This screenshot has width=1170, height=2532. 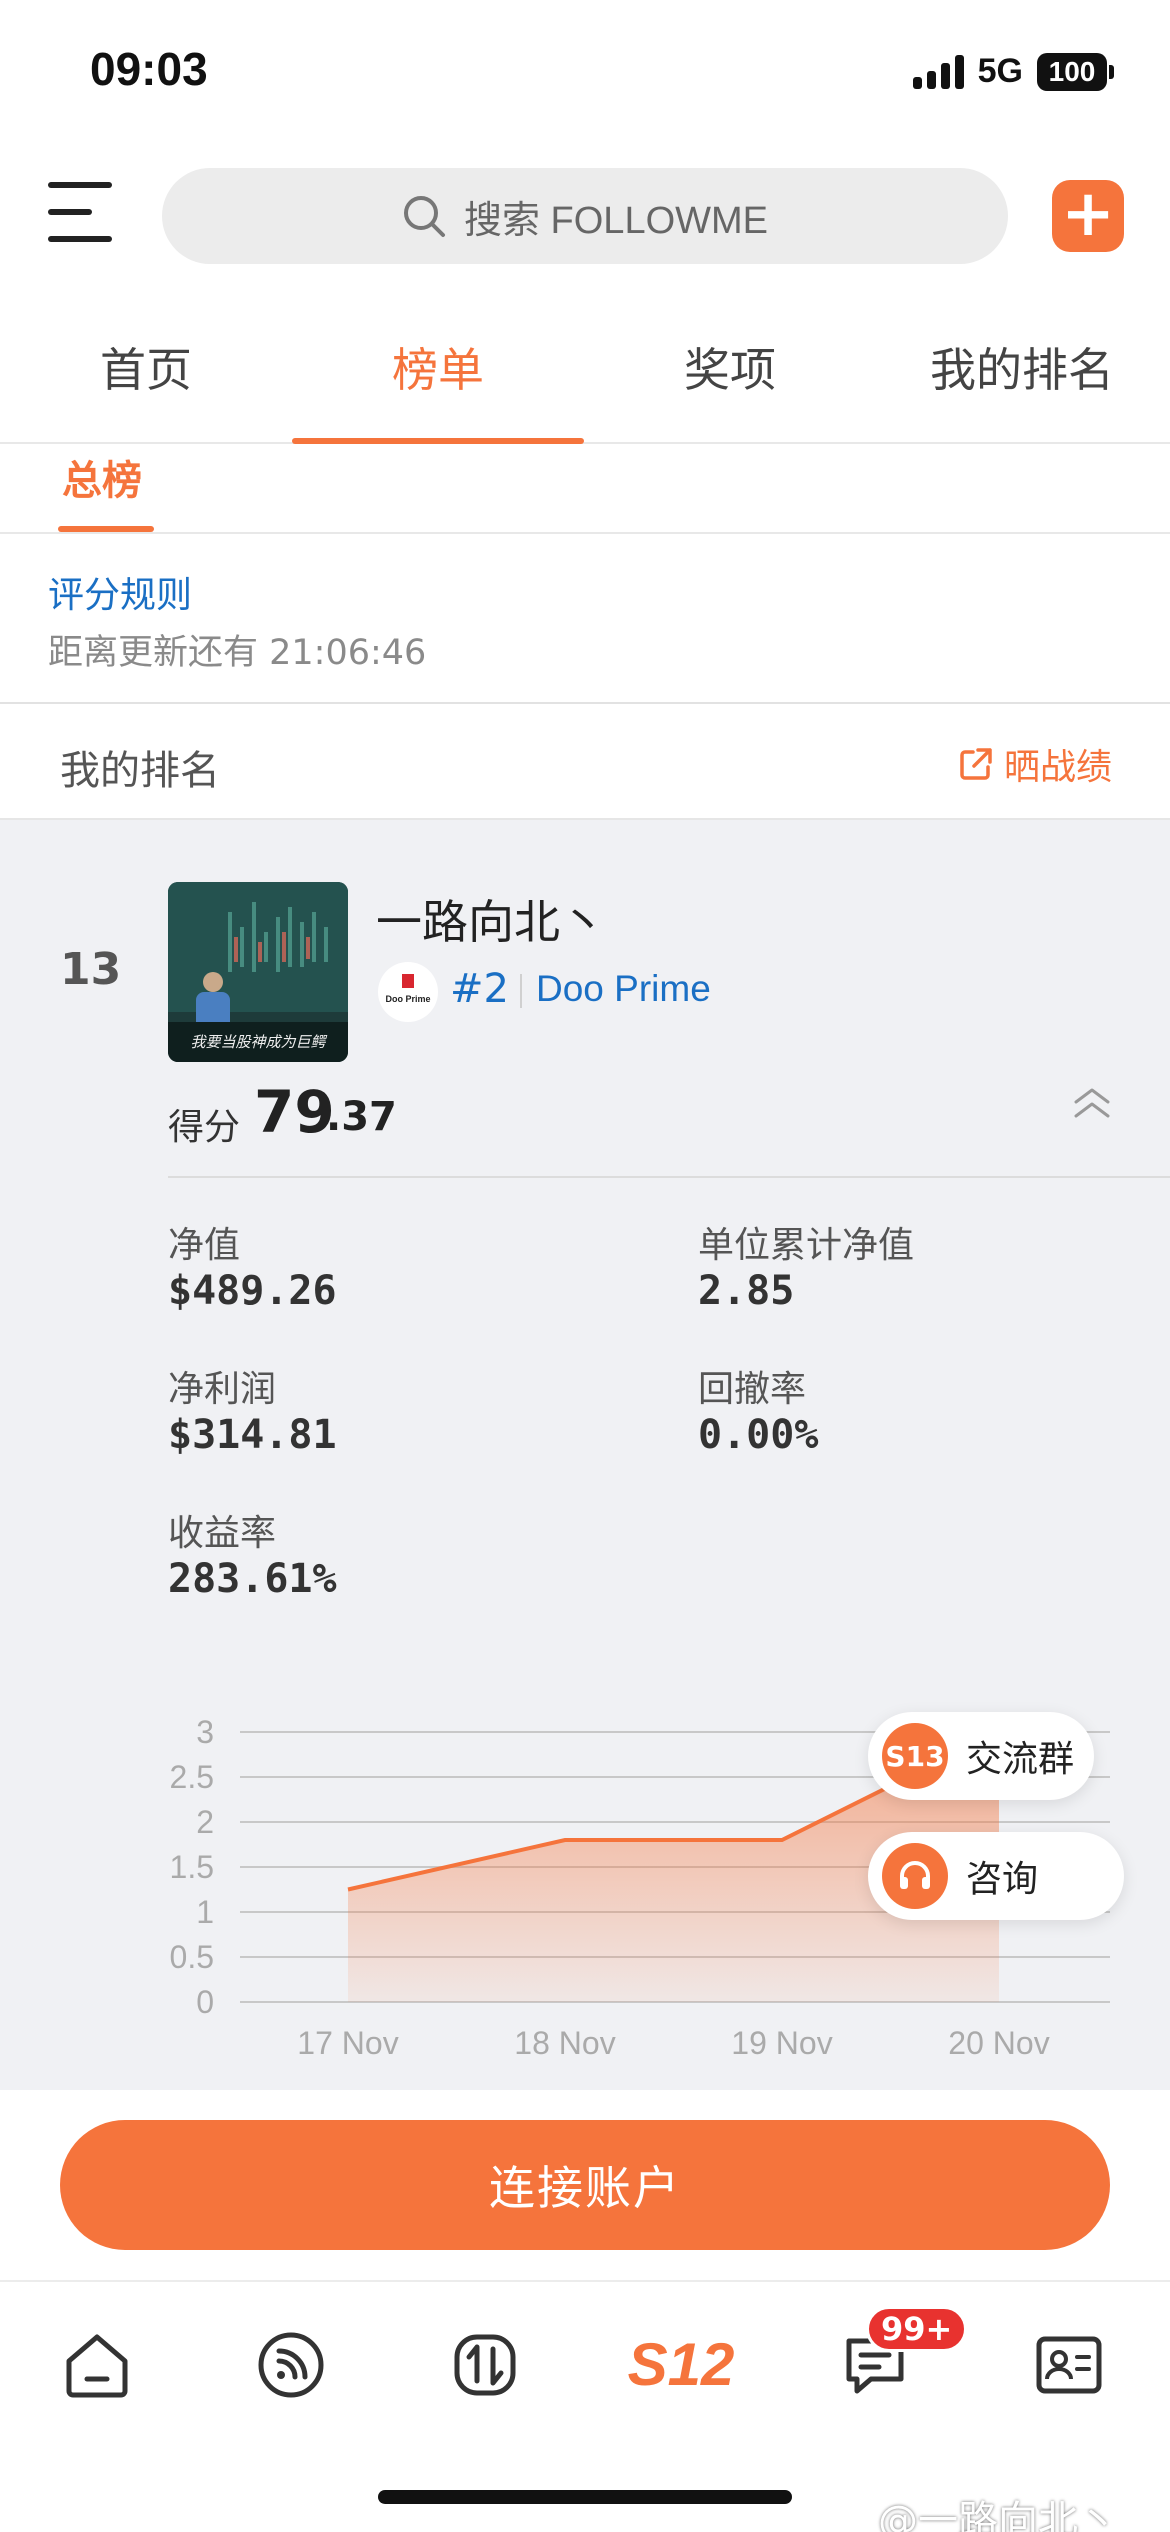 What do you see at coordinates (192, 1867) in the screenshot?
I see `y-tick-label: 1.5` at bounding box center [192, 1867].